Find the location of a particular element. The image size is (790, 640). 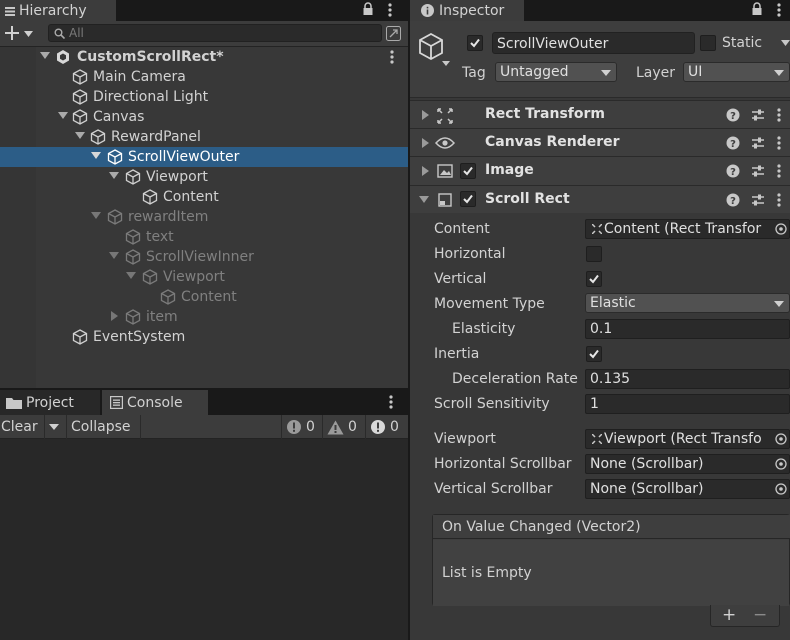

hierarchy-item-eventsystem: EventSystem is located at coordinates (204, 337).